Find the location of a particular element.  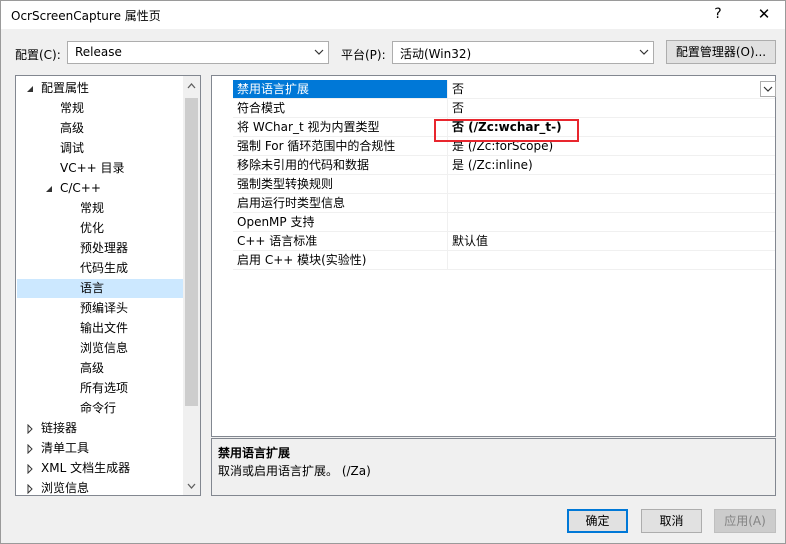

value-dropdown-button is located at coordinates (768, 89).